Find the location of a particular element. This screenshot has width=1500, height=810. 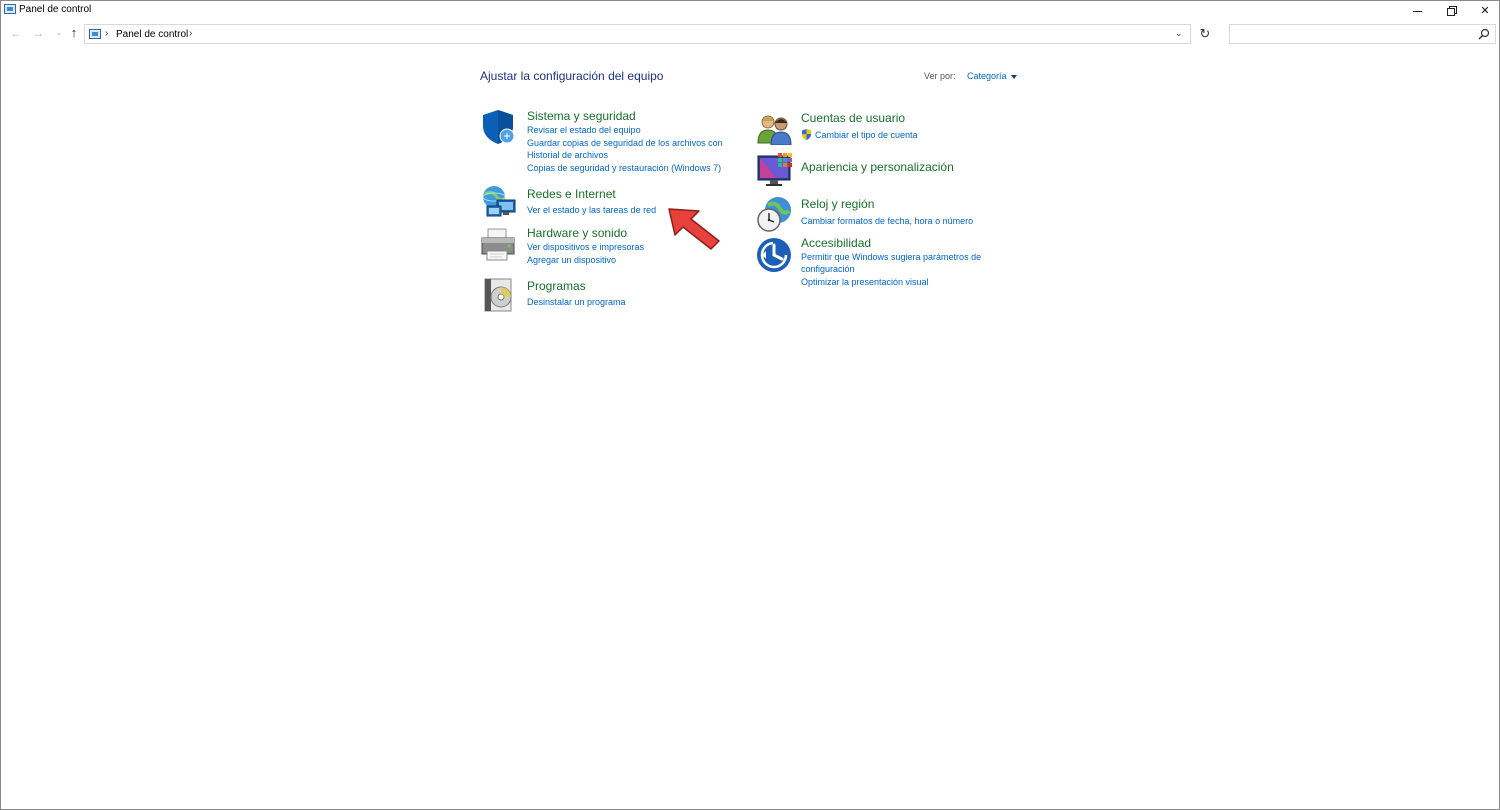

forward-arrow-icon: → is located at coordinates (38, 33).